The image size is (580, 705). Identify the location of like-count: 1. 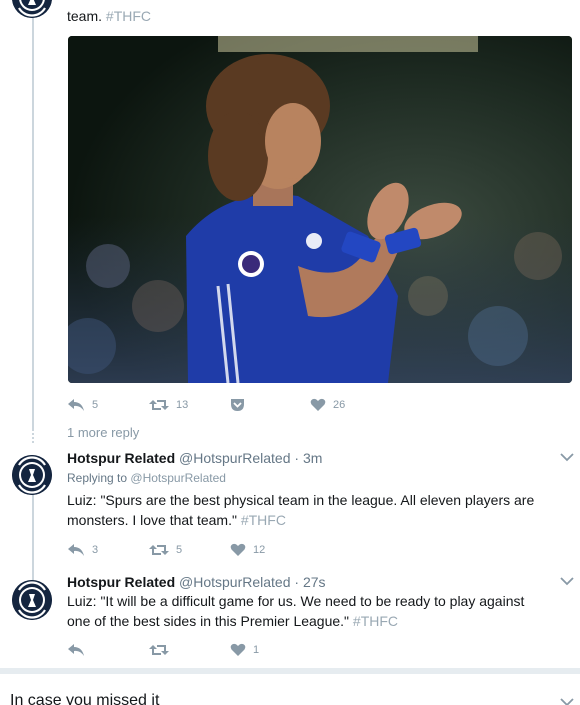
(256, 650).